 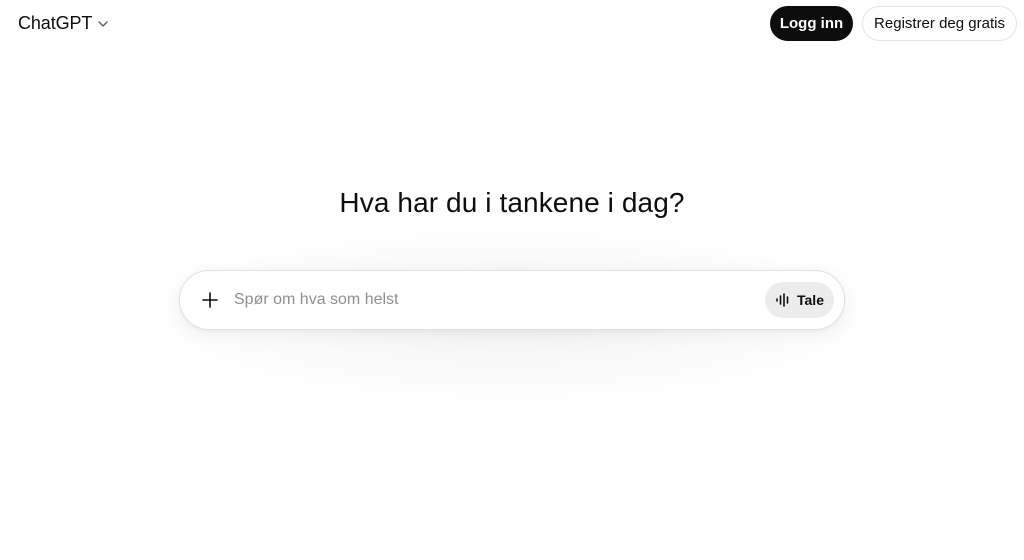 What do you see at coordinates (810, 300) in the screenshot?
I see `voice-label: Tale` at bounding box center [810, 300].